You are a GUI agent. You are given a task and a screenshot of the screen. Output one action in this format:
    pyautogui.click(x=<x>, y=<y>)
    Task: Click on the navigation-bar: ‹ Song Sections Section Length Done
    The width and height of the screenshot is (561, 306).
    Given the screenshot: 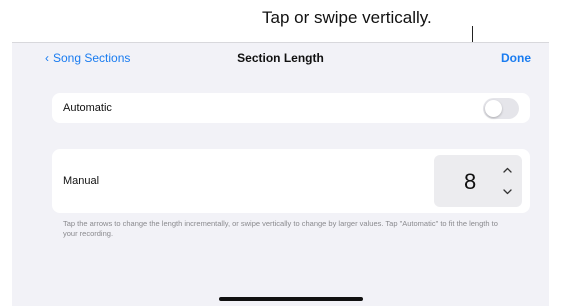 What is the action you would take?
    pyautogui.click(x=280, y=58)
    